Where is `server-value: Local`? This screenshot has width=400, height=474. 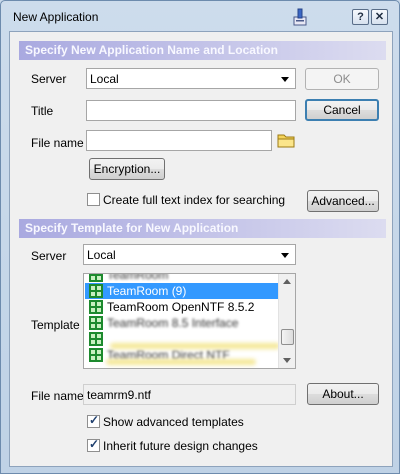 server-value: Local is located at coordinates (104, 79).